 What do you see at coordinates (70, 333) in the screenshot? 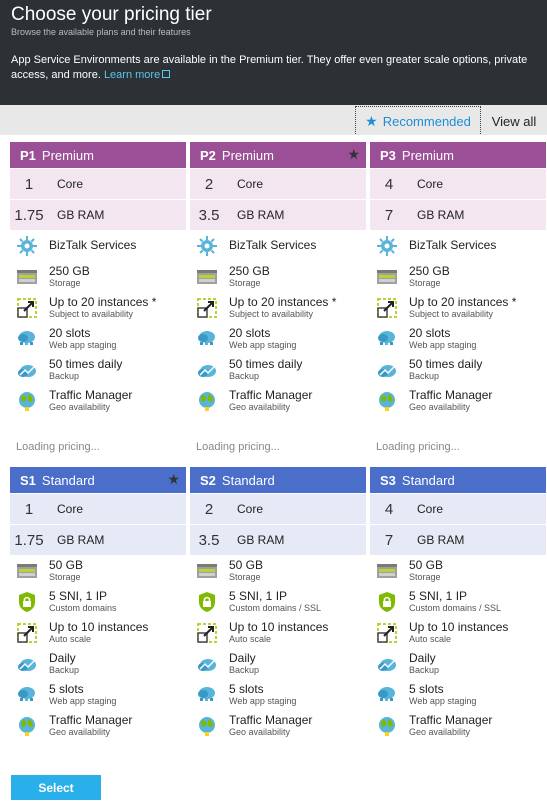
I see `feature-title: 20 slots` at bounding box center [70, 333].